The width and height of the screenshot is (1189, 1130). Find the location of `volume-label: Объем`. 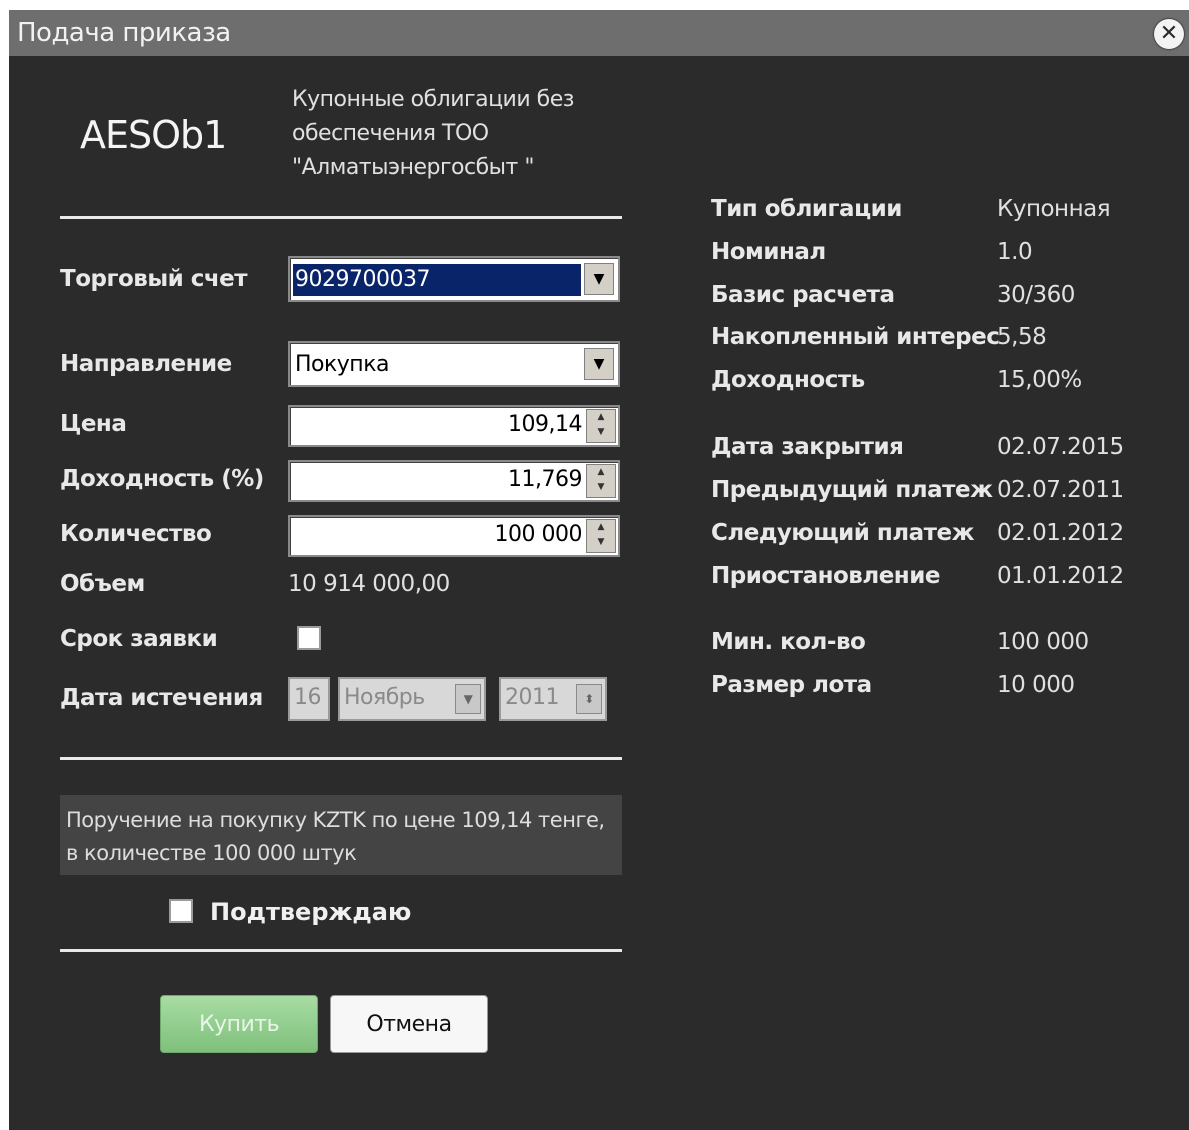

volume-label: Объем is located at coordinates (102, 584).